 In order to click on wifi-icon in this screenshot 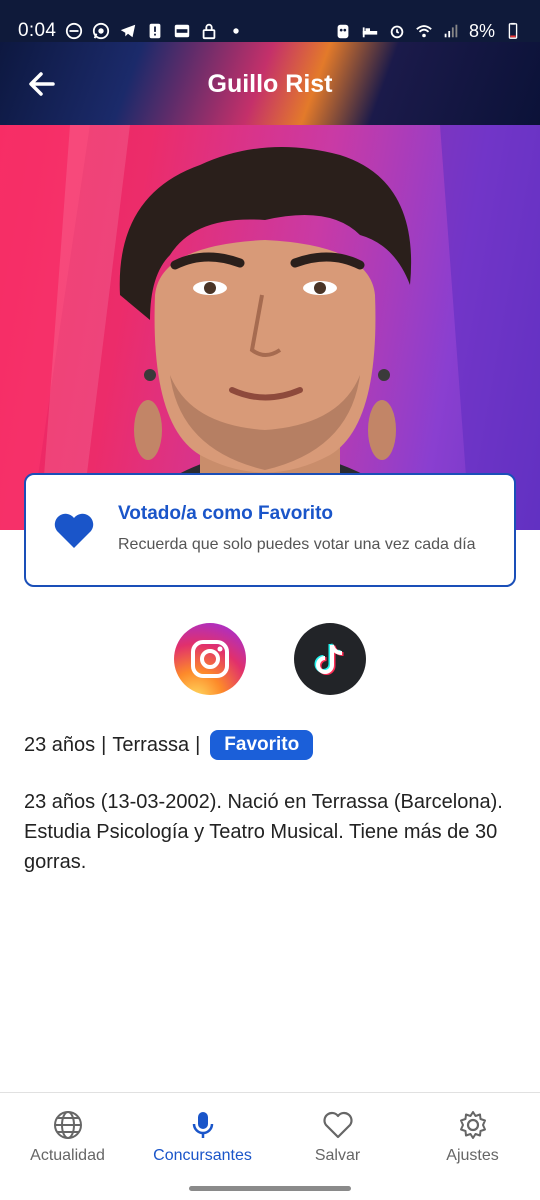, I will do `click(424, 31)`.